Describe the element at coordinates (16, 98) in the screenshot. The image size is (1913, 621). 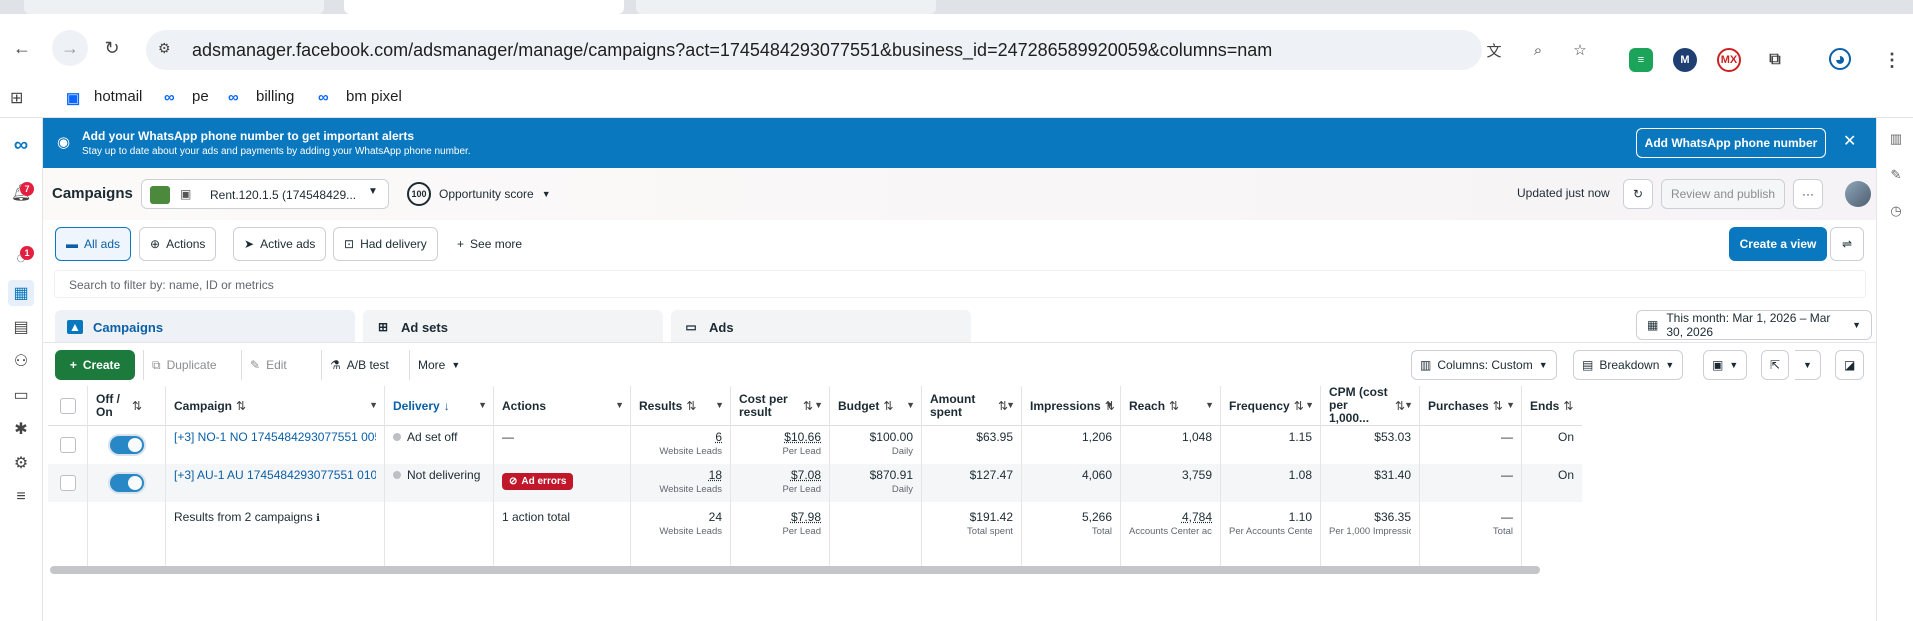
I see `apps-grid-icon: ⊞` at that location.